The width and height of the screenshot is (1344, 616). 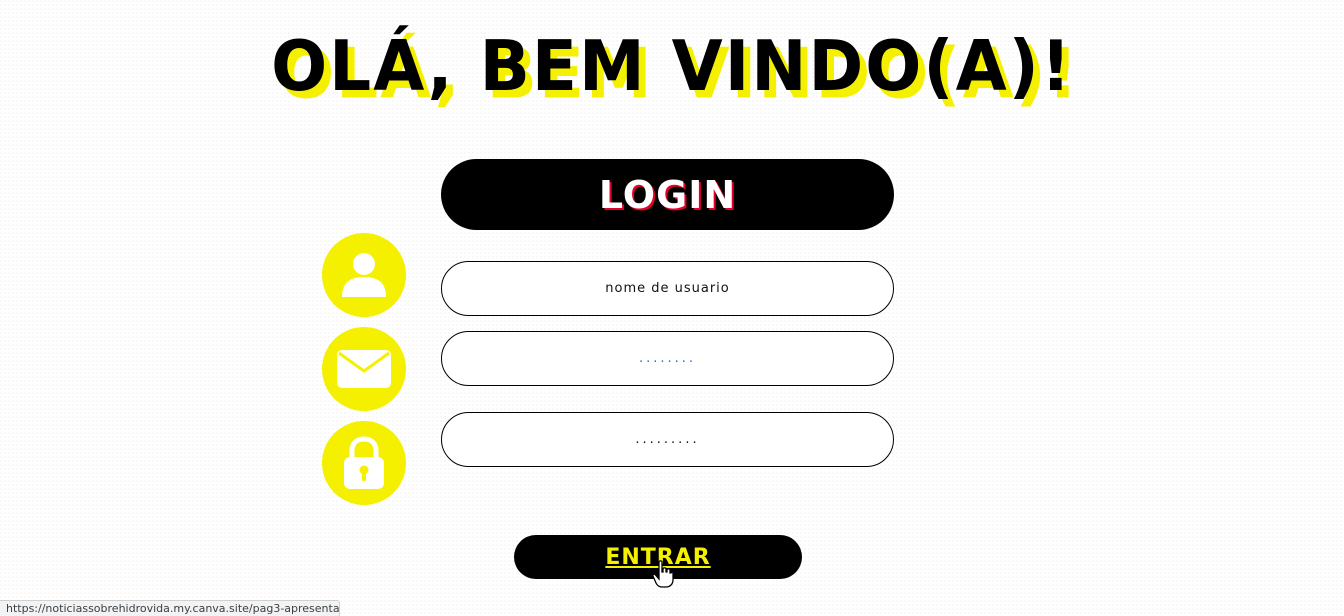 I want to click on envelope-icon, so click(x=364, y=369).